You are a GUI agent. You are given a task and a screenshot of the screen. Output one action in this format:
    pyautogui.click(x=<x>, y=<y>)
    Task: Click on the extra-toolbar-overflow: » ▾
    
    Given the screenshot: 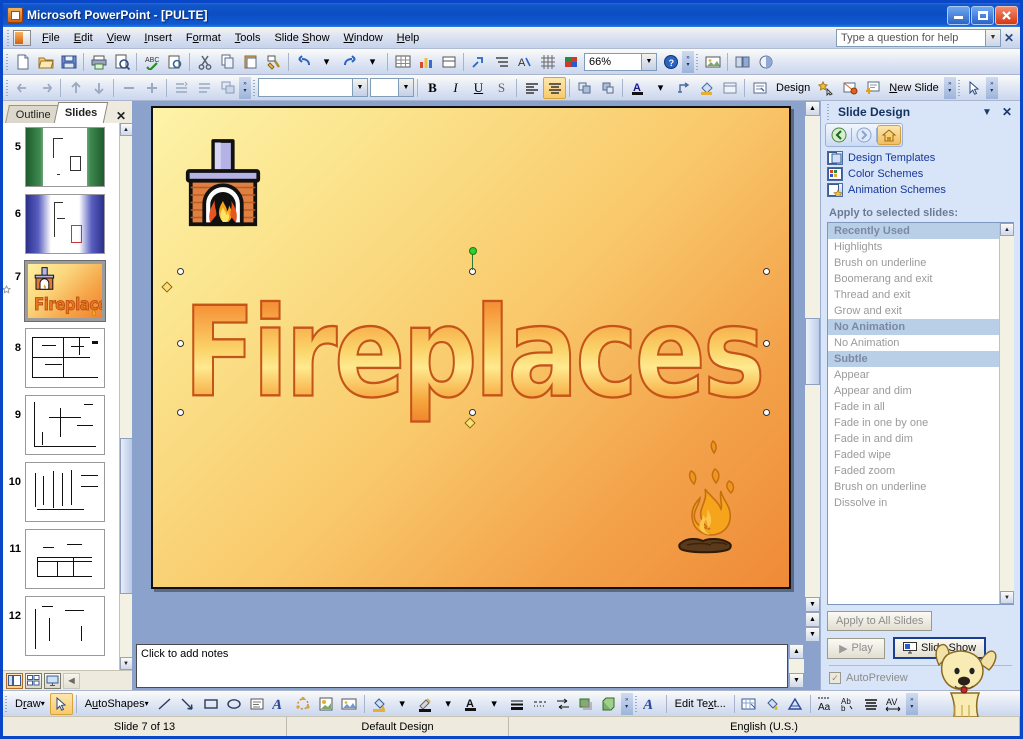 What is the action you would take?
    pyautogui.click(x=991, y=87)
    